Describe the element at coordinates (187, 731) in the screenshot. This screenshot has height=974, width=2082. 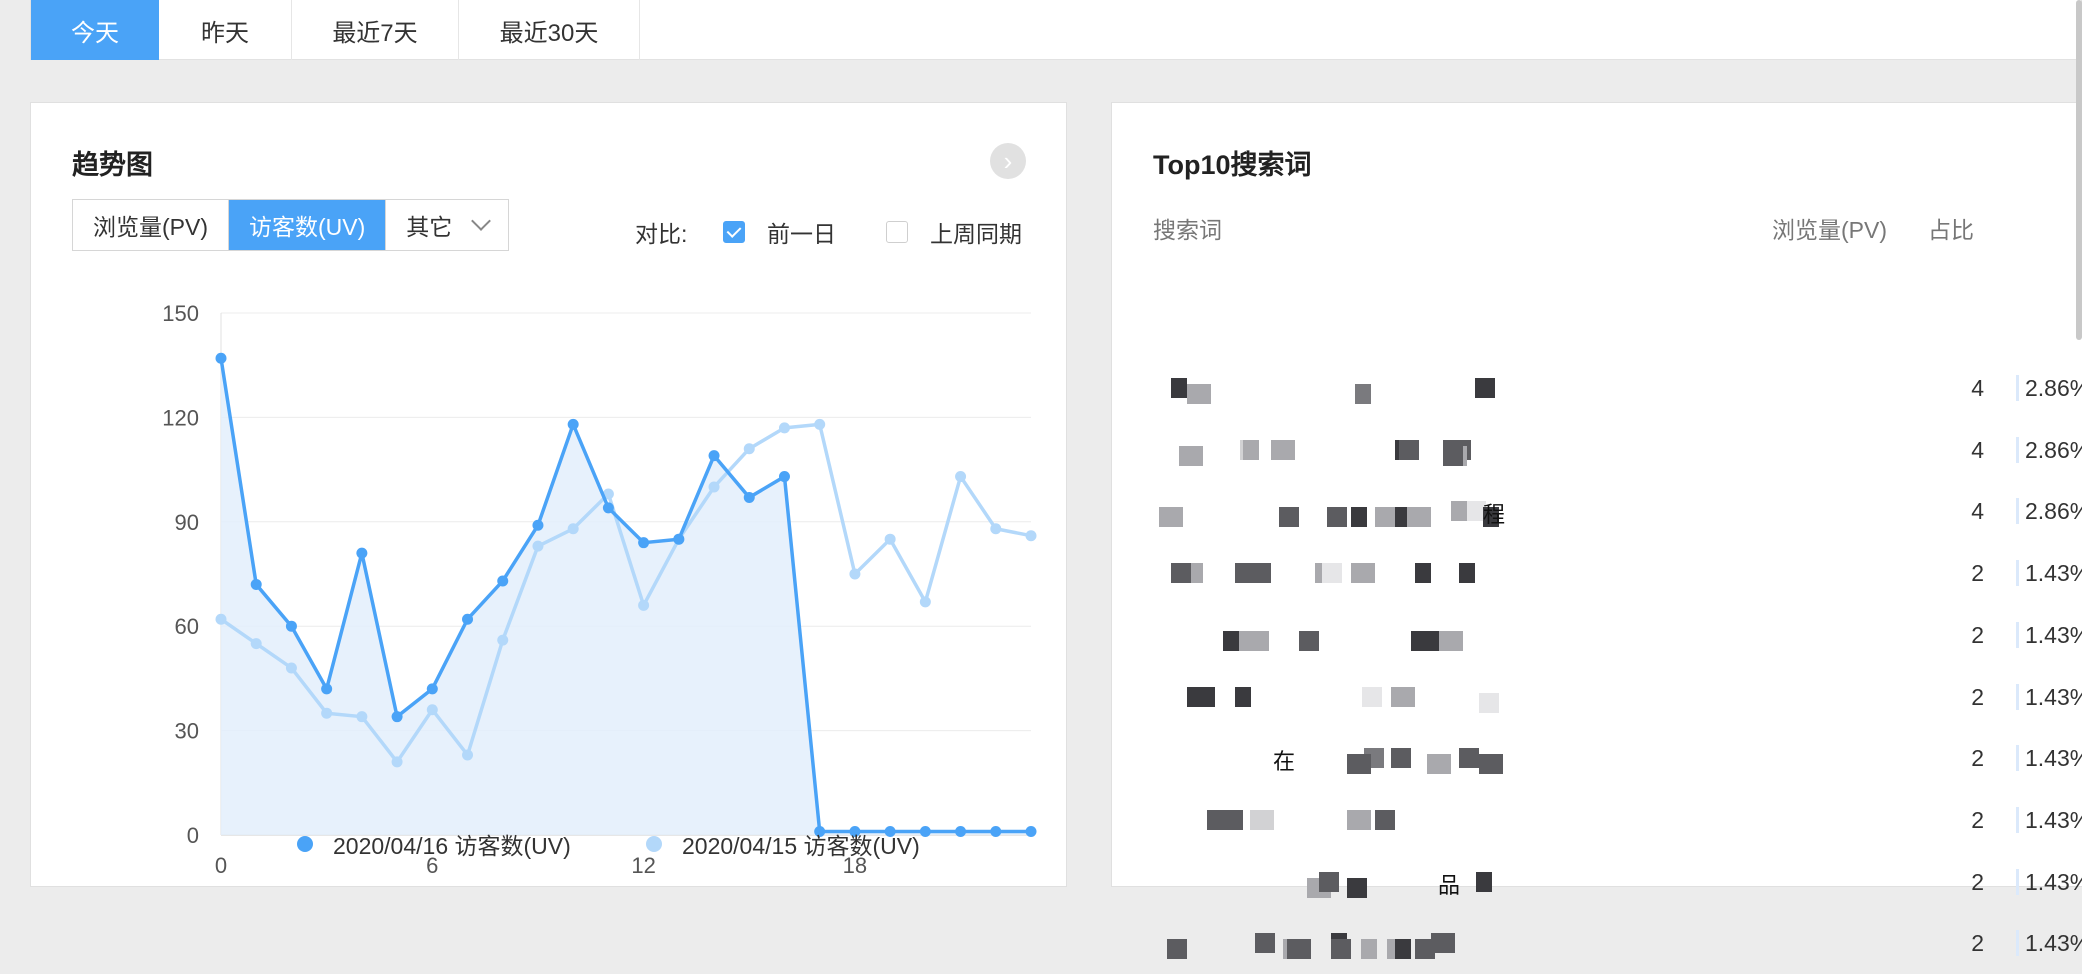
I see `y-tick-label: 30` at that location.